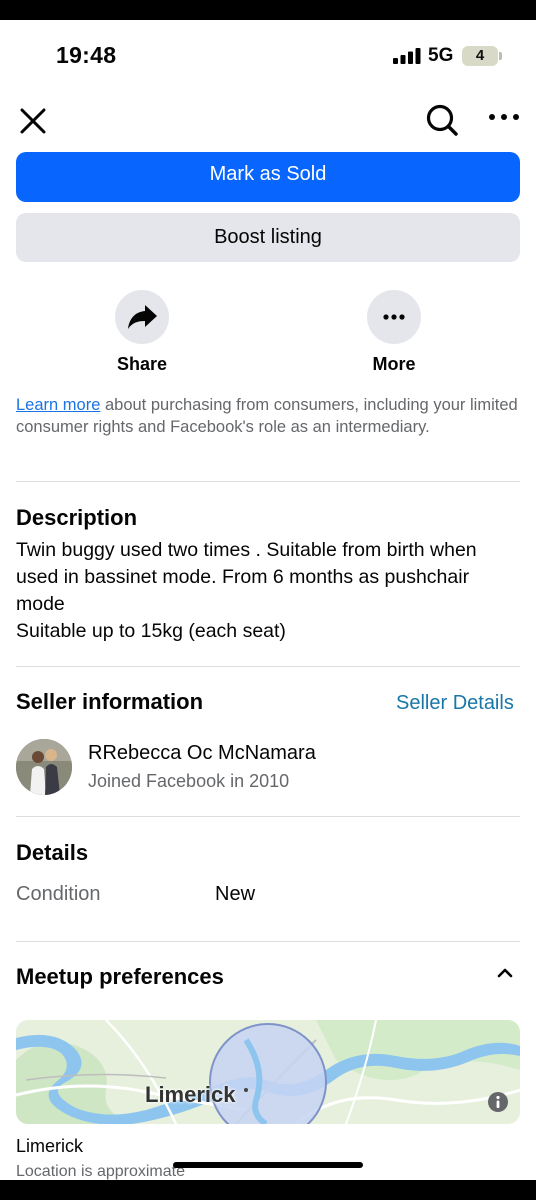 This screenshot has width=536, height=1200. Describe the element at coordinates (441, 55) in the screenshot. I see `network-type: 5G` at that location.